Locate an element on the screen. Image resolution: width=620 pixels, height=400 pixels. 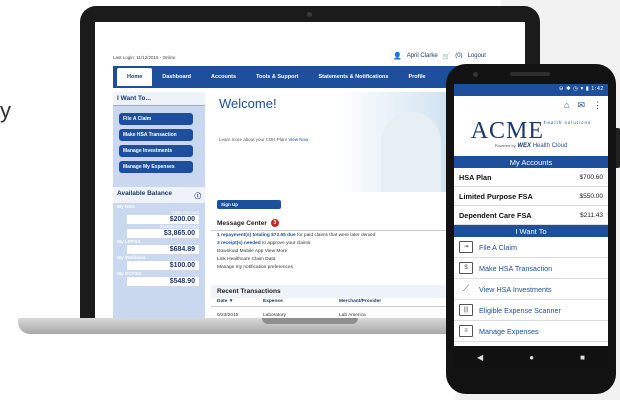
home-circle-icon: ● is located at coordinates (531, 357).